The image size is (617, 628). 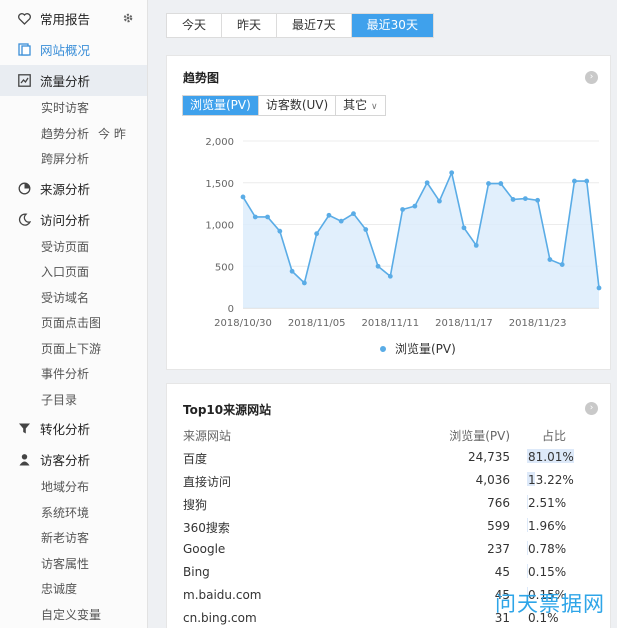 What do you see at coordinates (73, 160) in the screenshot?
I see `sidebar-item-crossscreen: 跨屏分析` at bounding box center [73, 160].